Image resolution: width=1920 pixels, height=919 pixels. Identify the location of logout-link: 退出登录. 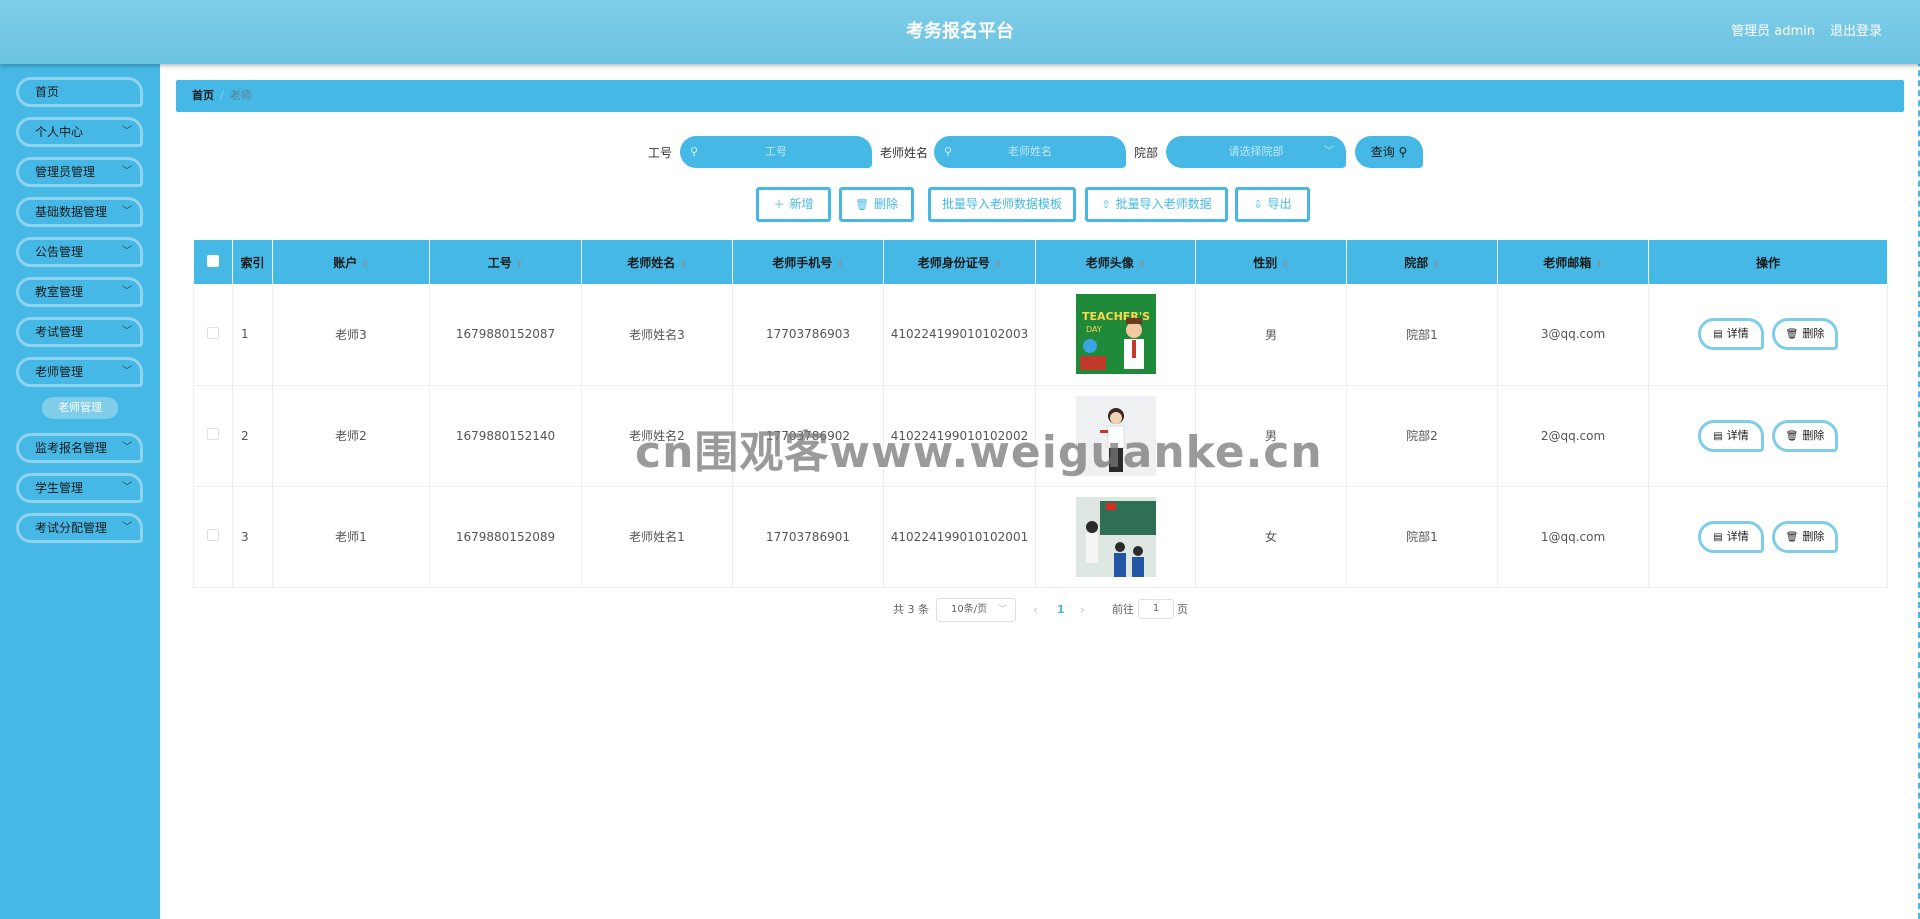
(1856, 32).